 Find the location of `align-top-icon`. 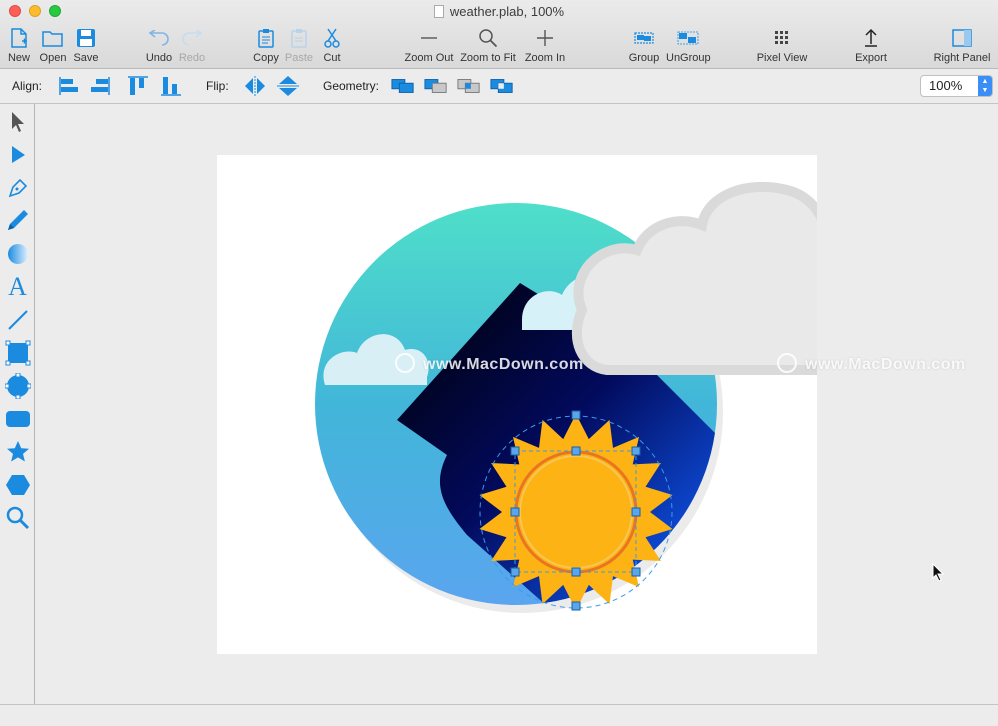

align-top-icon is located at coordinates (138, 85).